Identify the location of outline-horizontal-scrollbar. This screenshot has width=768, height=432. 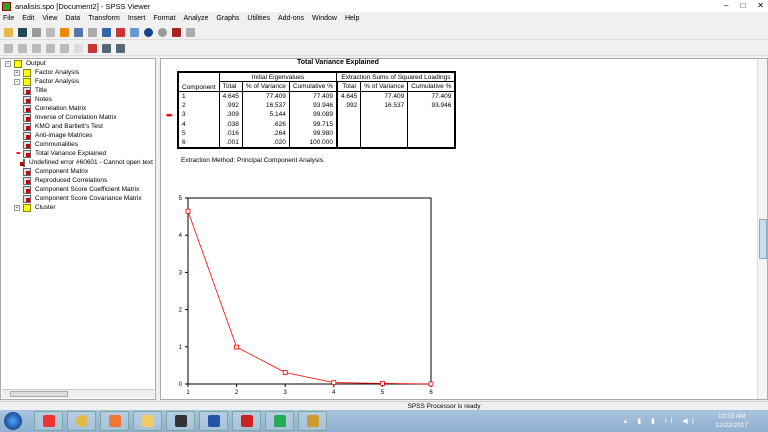
(78, 393).